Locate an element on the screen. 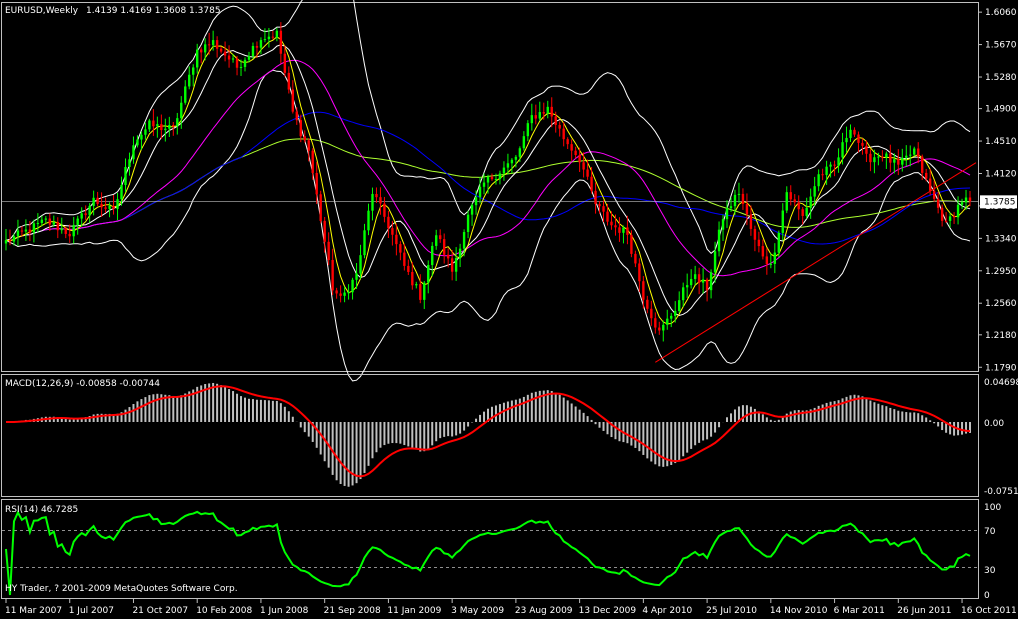  rsi-tick-0: 0 is located at coordinates (987, 596).